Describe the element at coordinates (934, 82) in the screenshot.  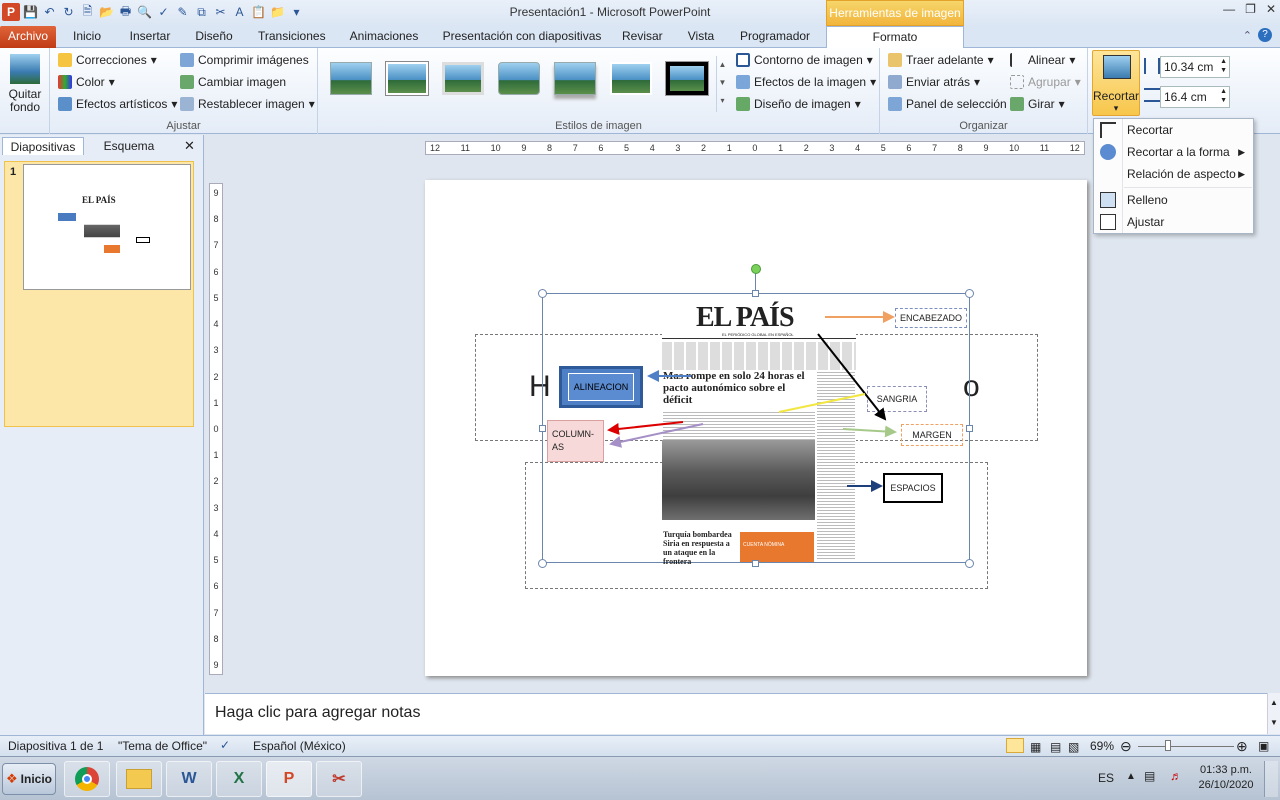
I see `enviar-atras-button: Enviar atrás ▾` at that location.